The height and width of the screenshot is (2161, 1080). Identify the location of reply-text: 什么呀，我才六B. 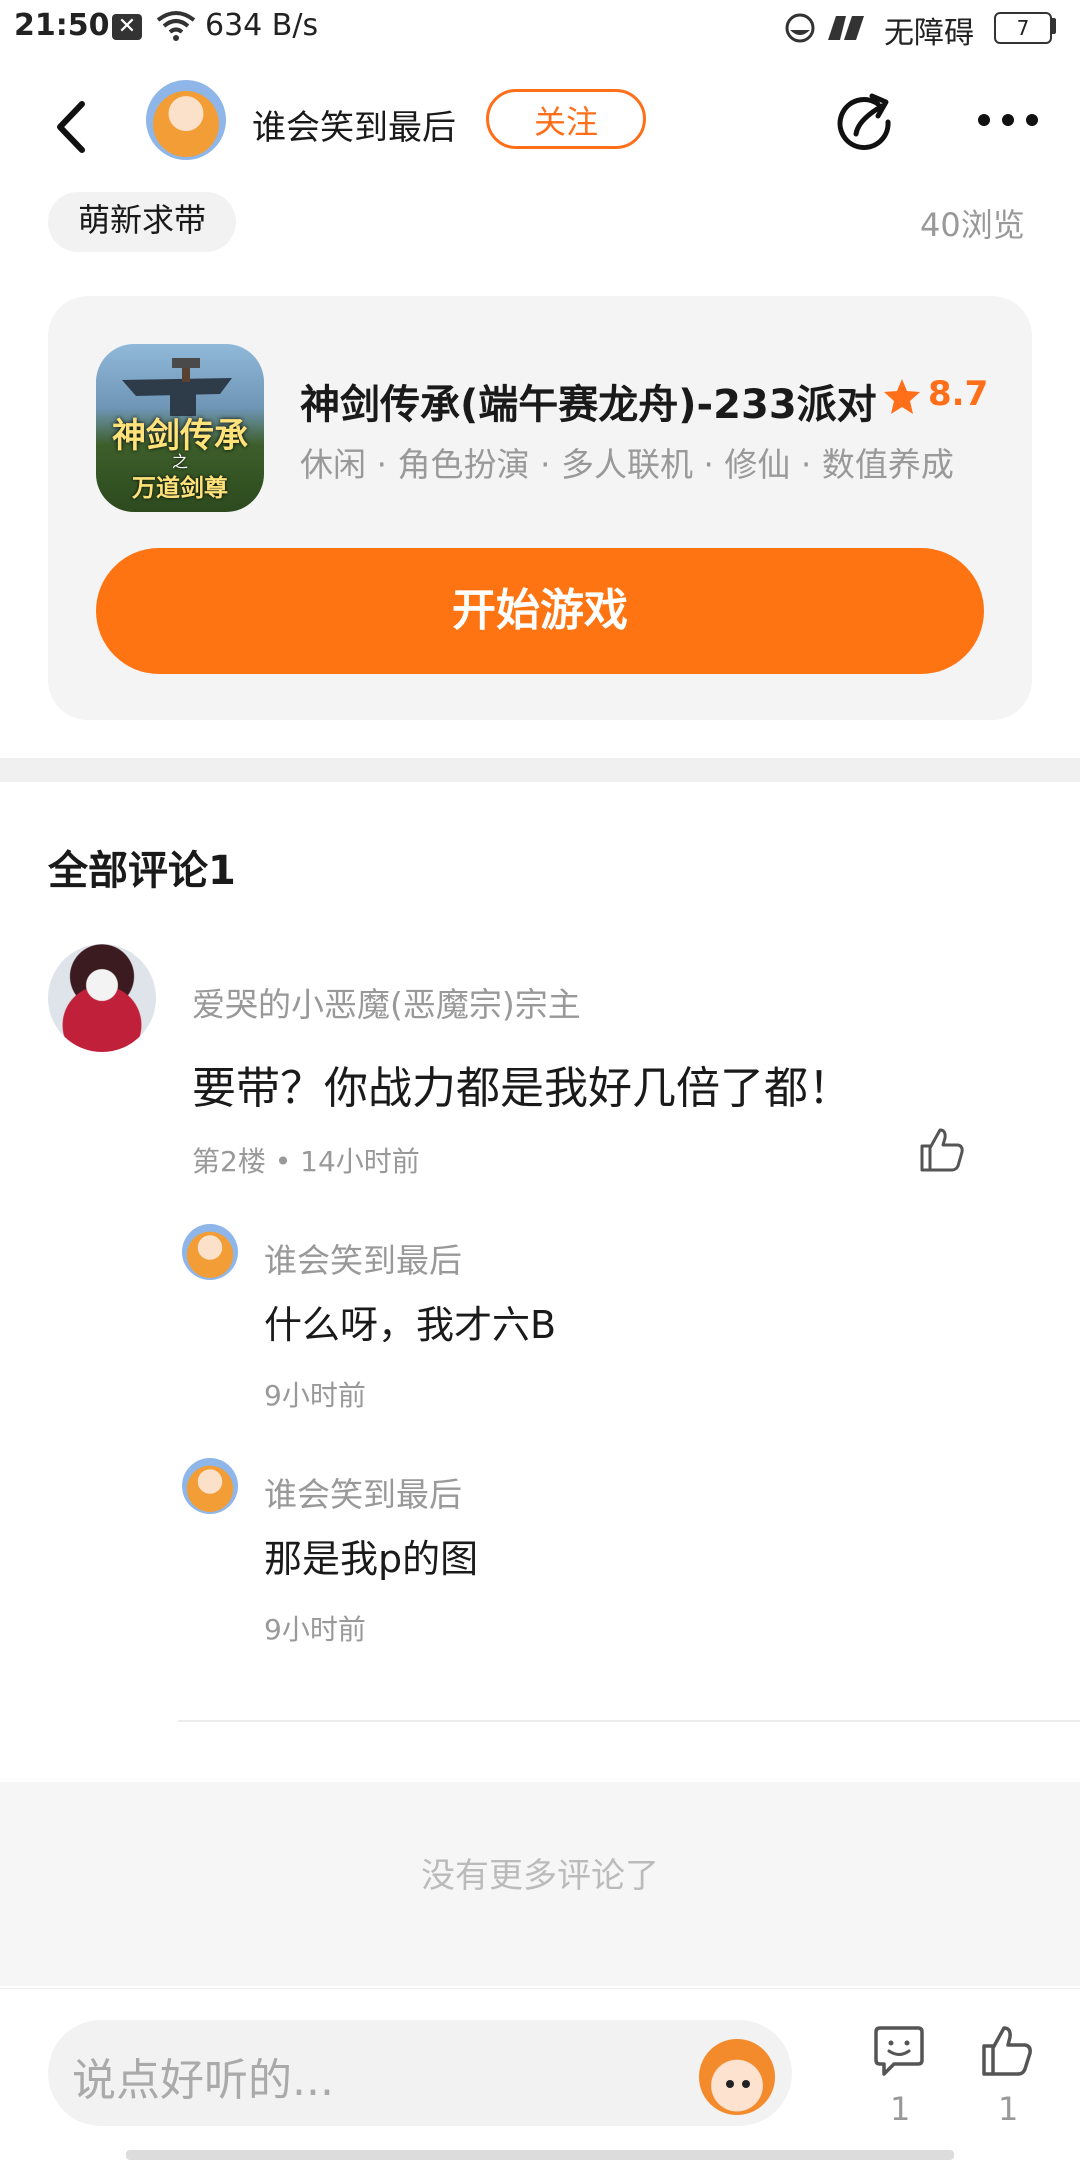
(410, 1321).